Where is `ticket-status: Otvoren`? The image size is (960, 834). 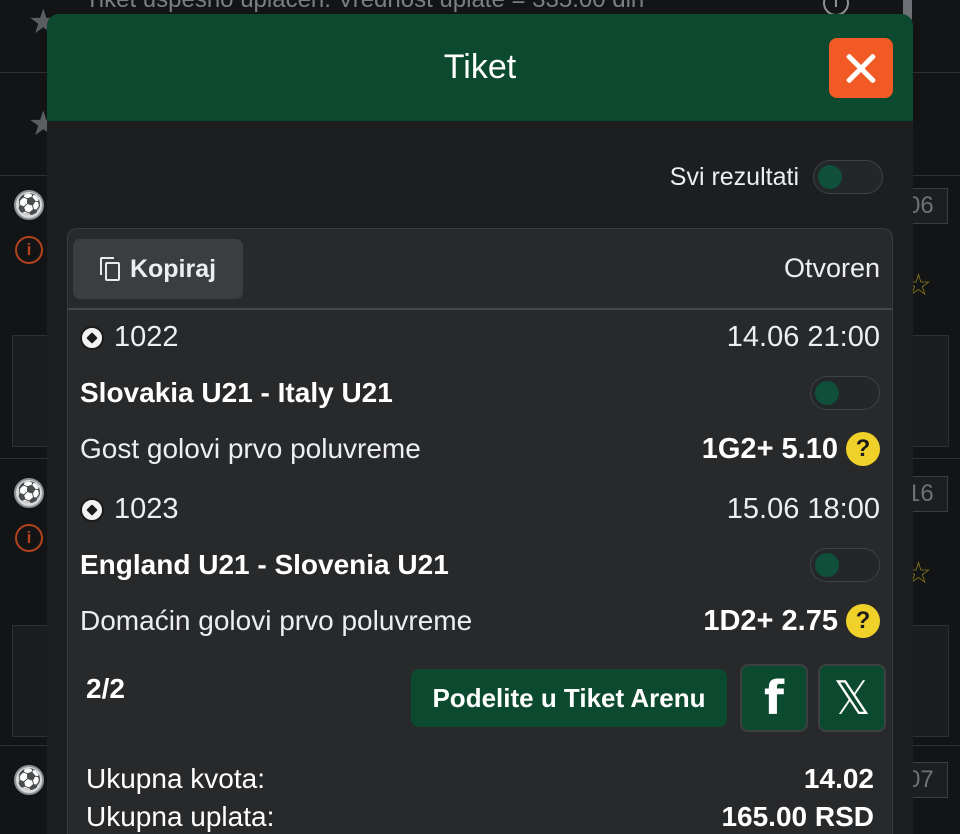
ticket-status: Otvoren is located at coordinates (831, 268).